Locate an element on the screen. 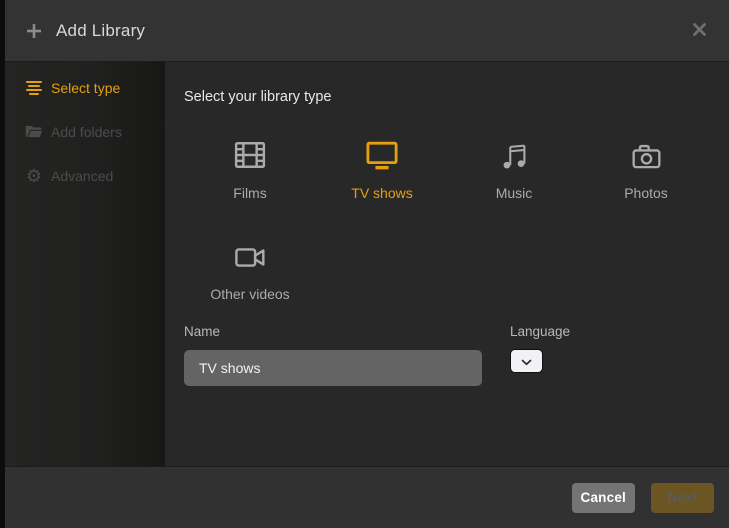 This screenshot has width=729, height=528. sidebar-item-label: Advanced is located at coordinates (82, 176).